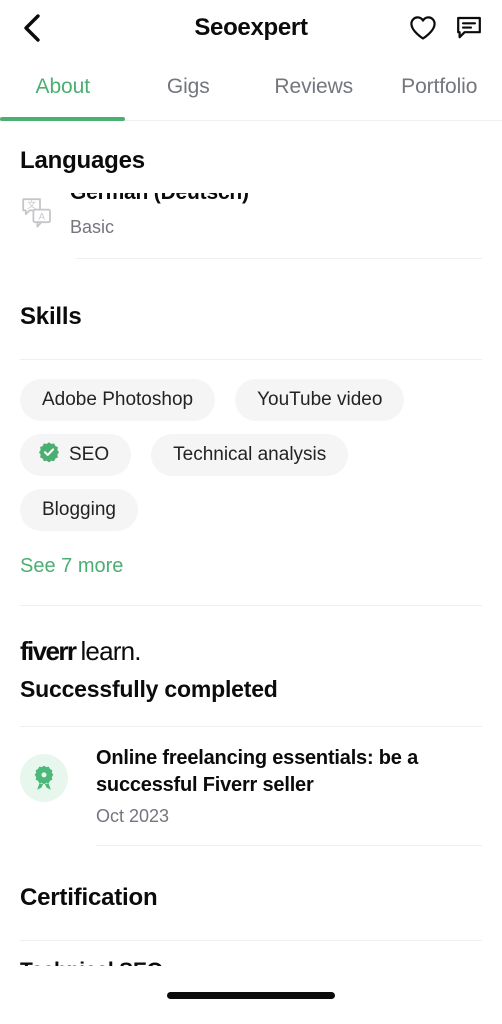 Image resolution: width=502 pixels, height=1024 pixels. What do you see at coordinates (82, 160) in the screenshot?
I see `languages-heading: Languages` at bounding box center [82, 160].